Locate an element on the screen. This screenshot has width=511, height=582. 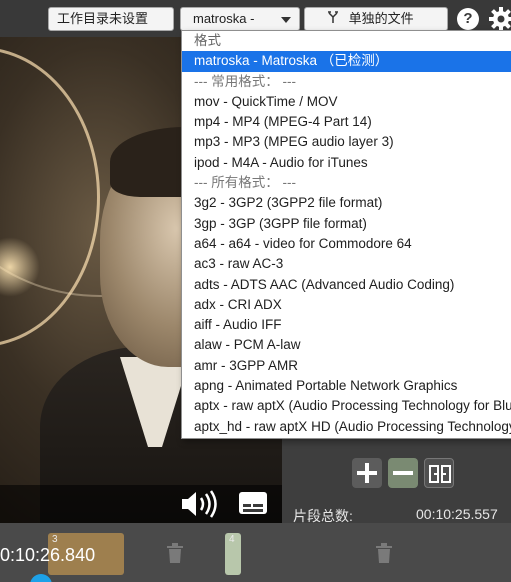
add-segment-button is located at coordinates (367, 473).